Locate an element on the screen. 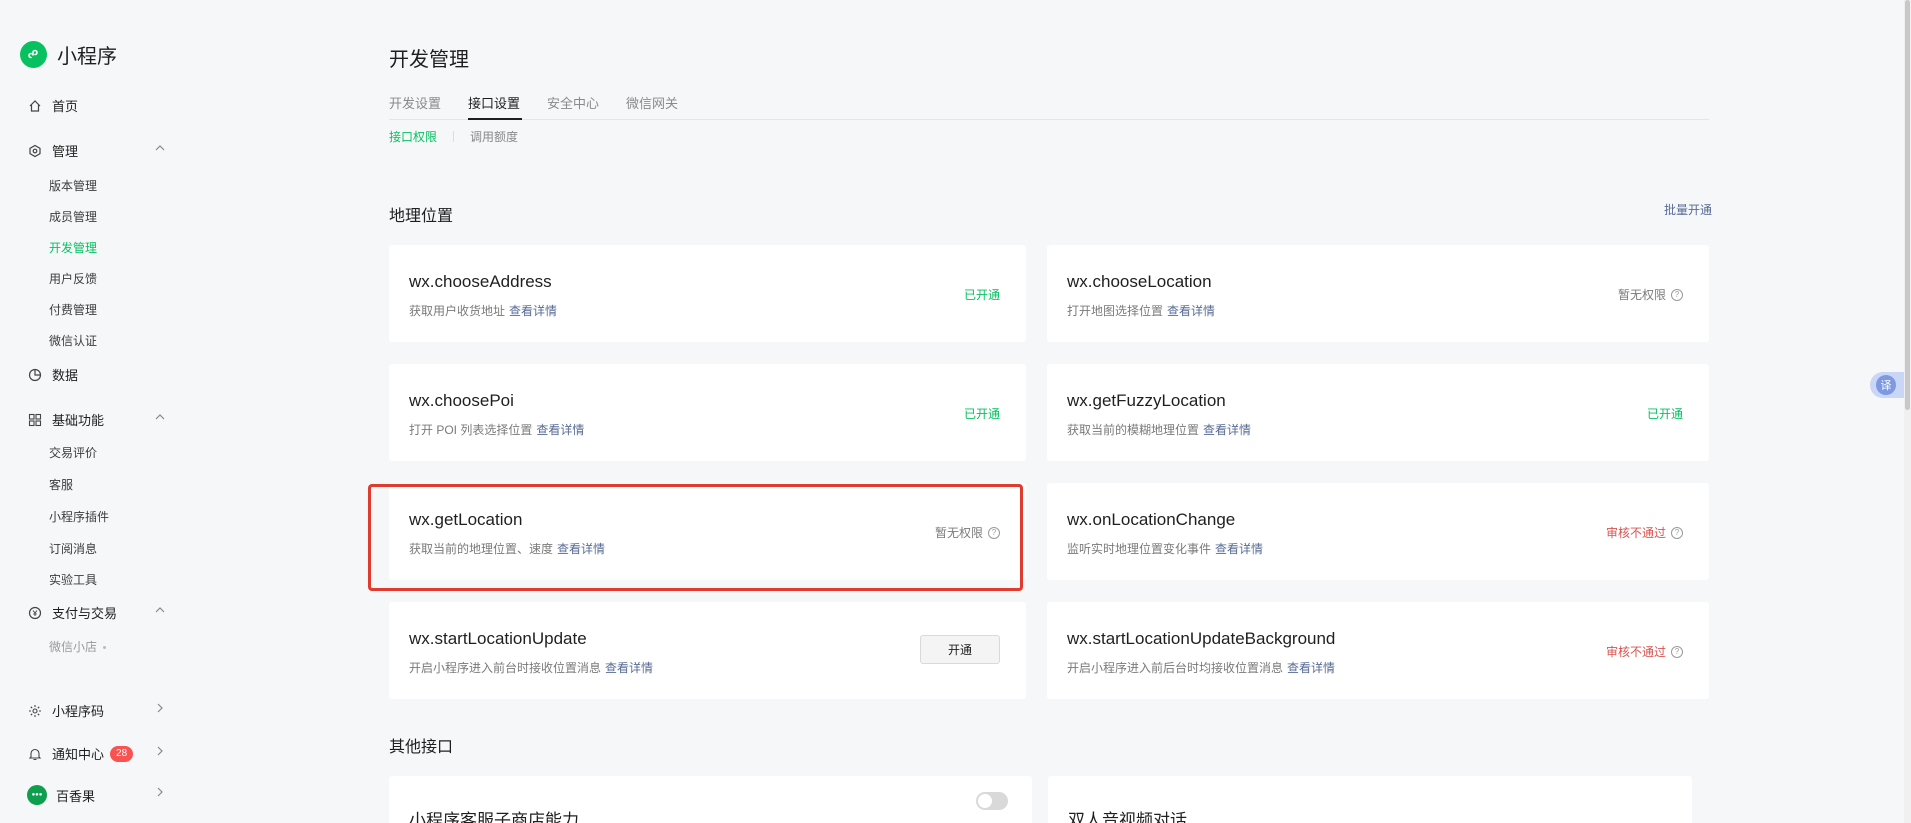 The image size is (1911, 823). sidebar-item-version: 版本管理 is located at coordinates (73, 185).